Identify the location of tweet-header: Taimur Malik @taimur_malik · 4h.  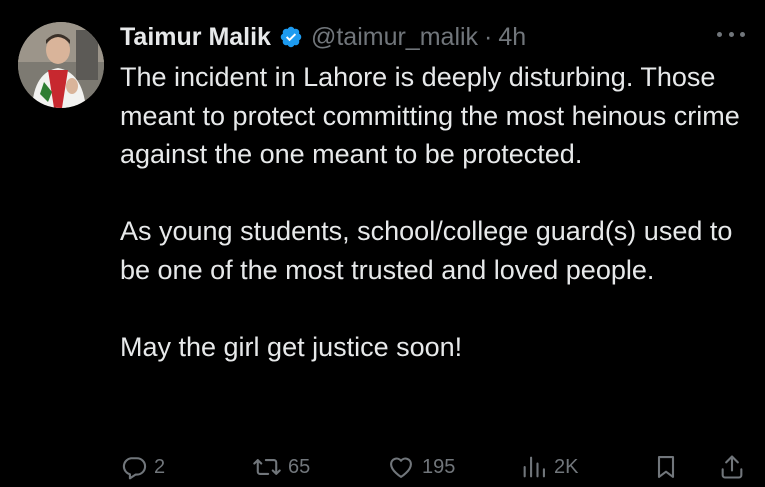
(323, 37).